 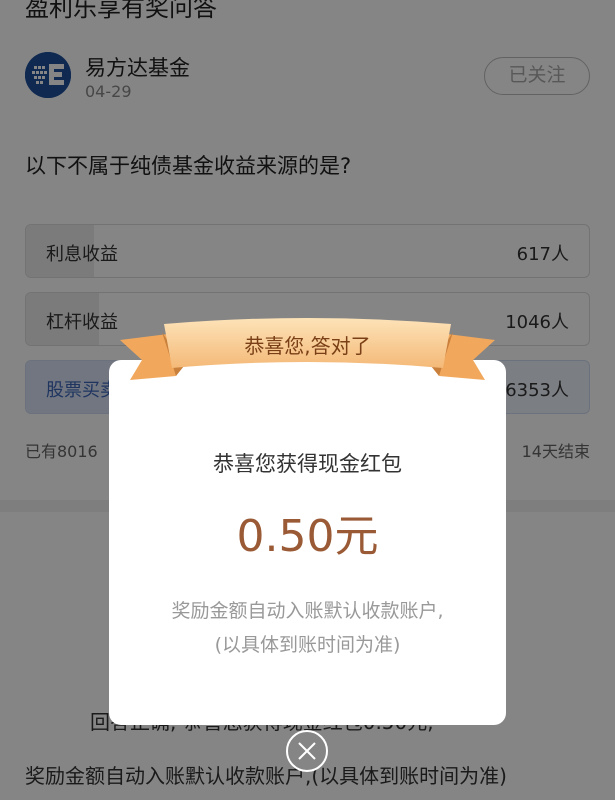 I want to click on modal-subtitle: 恭喜您获得现金红包, so click(x=307, y=464).